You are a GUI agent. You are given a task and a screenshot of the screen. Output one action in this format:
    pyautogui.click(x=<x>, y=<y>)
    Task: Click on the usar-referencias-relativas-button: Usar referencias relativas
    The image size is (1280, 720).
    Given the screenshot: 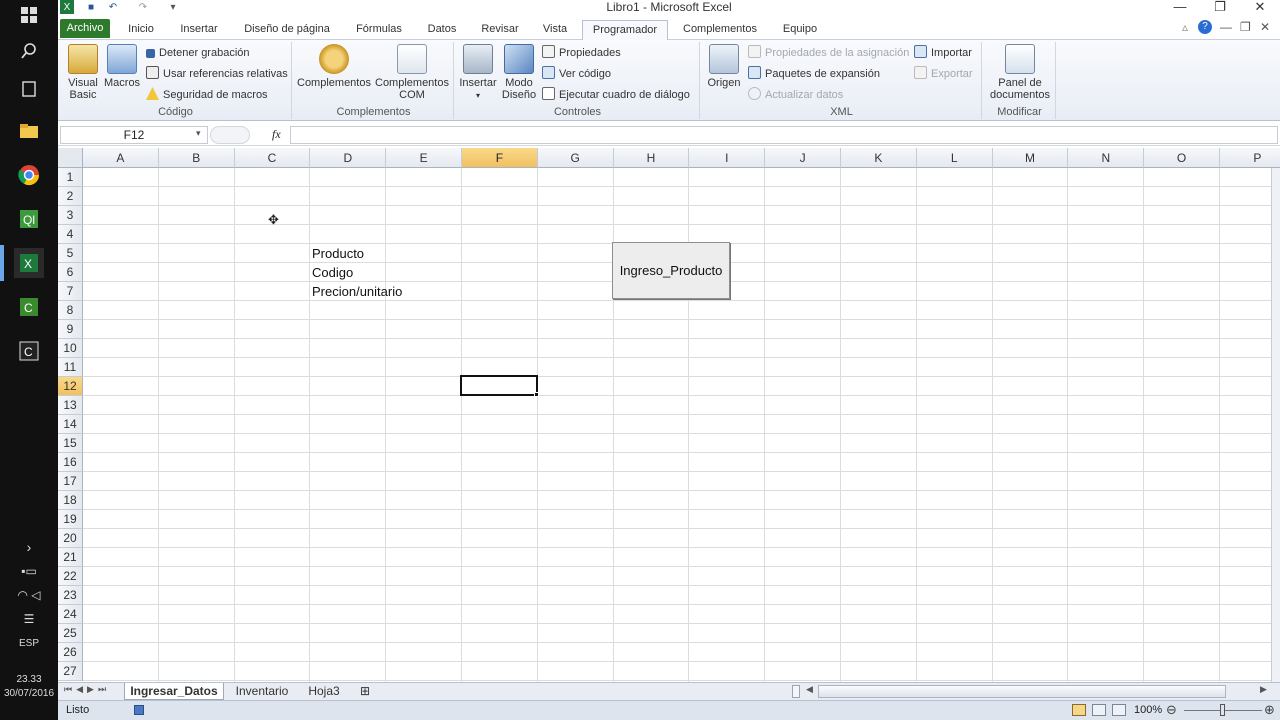 What is the action you would take?
    pyautogui.click(x=217, y=74)
    